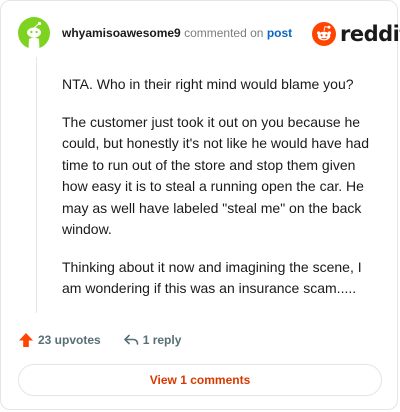 The width and height of the screenshot is (400, 412). I want to click on reply-button: 1 reply, so click(152, 340).